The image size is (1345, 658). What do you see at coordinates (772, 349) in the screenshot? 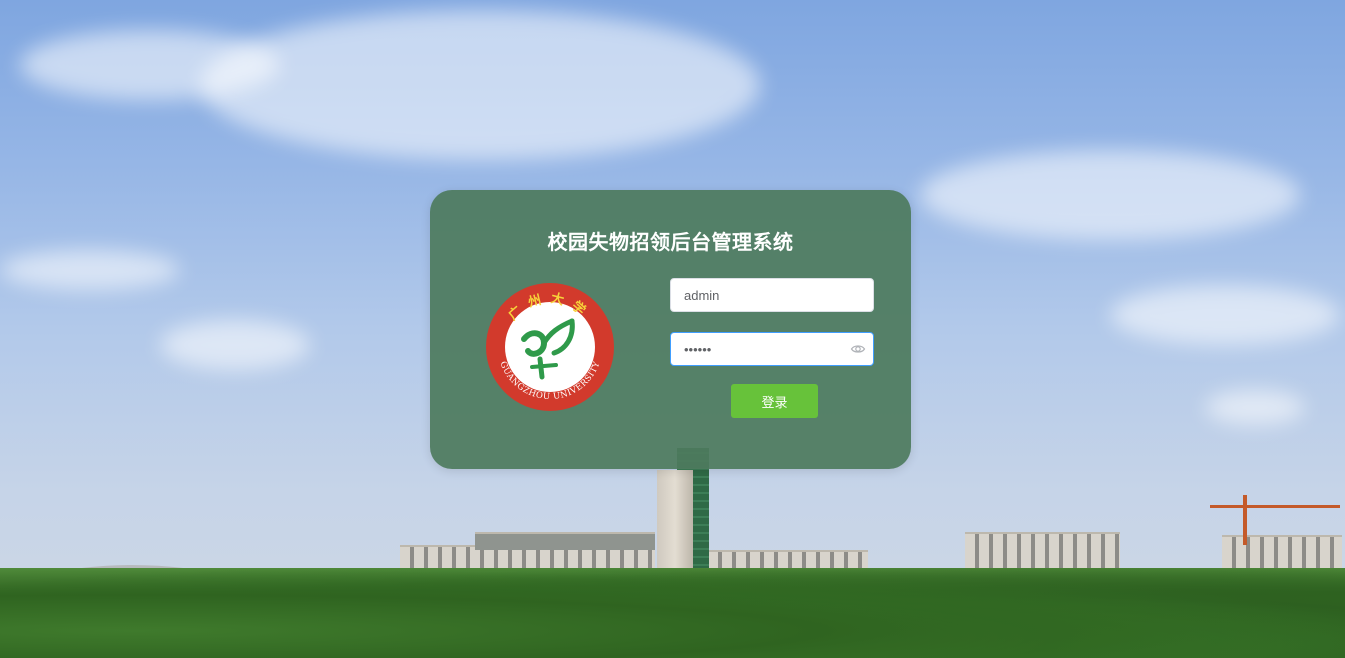
I see `password-input` at bounding box center [772, 349].